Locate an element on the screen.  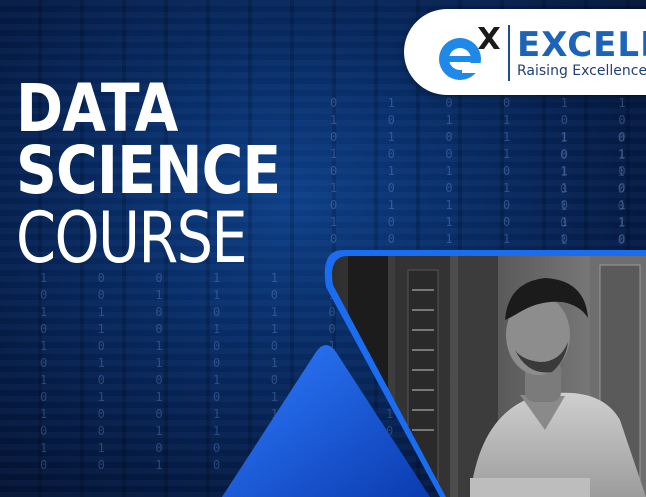
excelr-logo: EXCELR Raising Excellence is located at coordinates (525, 52).